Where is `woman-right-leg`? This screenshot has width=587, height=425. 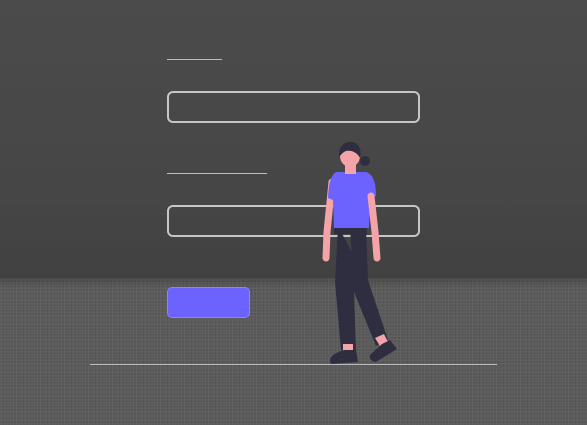 woman-right-leg is located at coordinates (369, 287).